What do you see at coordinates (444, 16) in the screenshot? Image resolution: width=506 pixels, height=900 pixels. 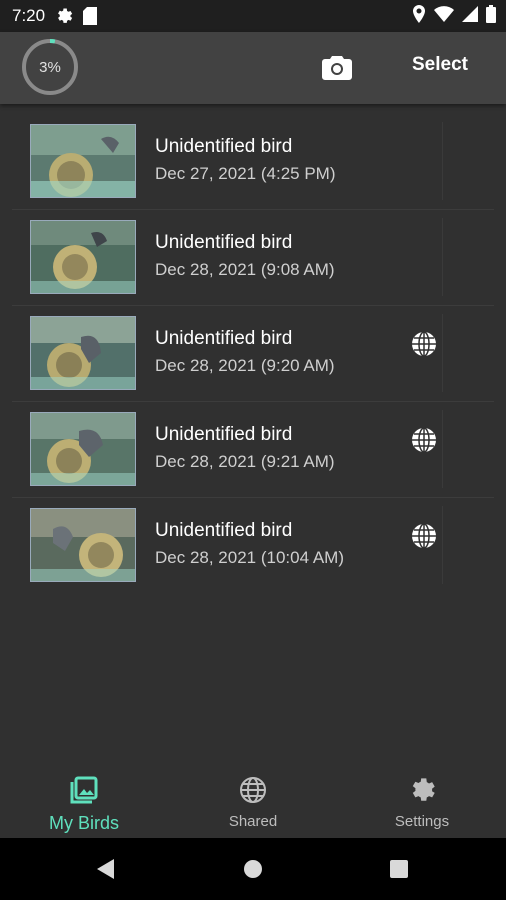 I see `wifi-icon` at bounding box center [444, 16].